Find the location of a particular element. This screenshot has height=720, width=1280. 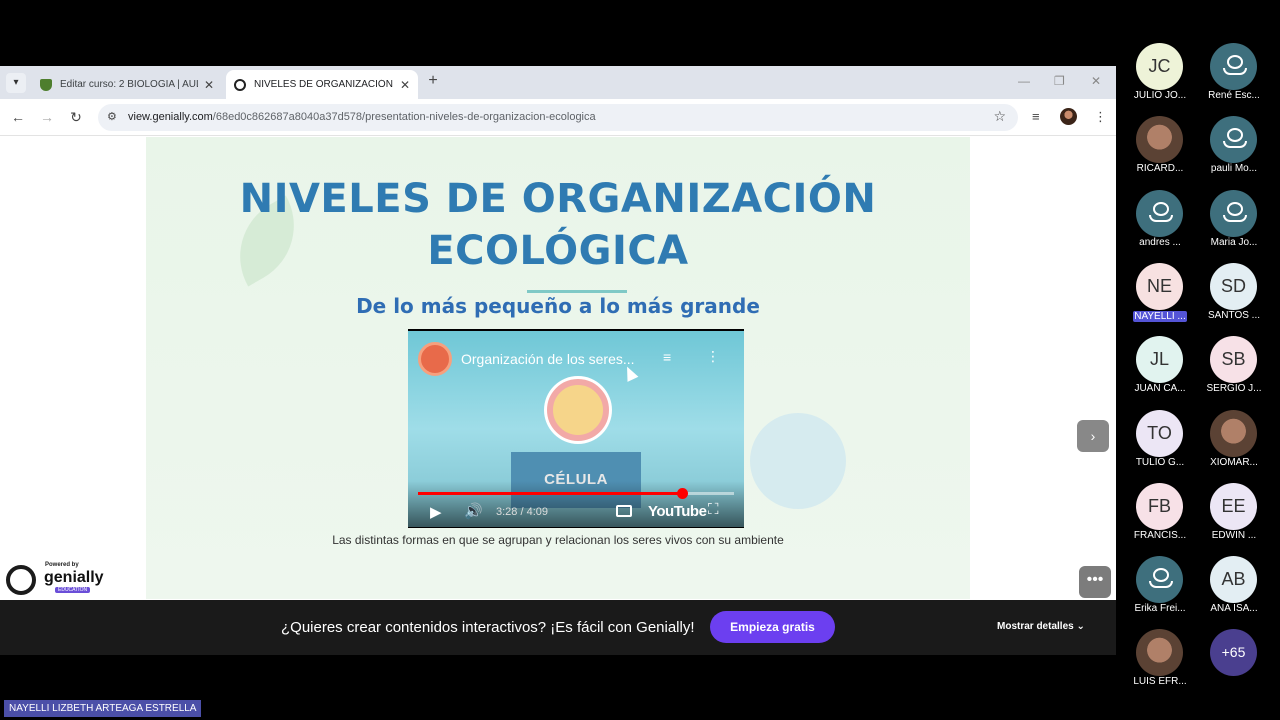

volume-icon: 🔊 is located at coordinates (473, 511).